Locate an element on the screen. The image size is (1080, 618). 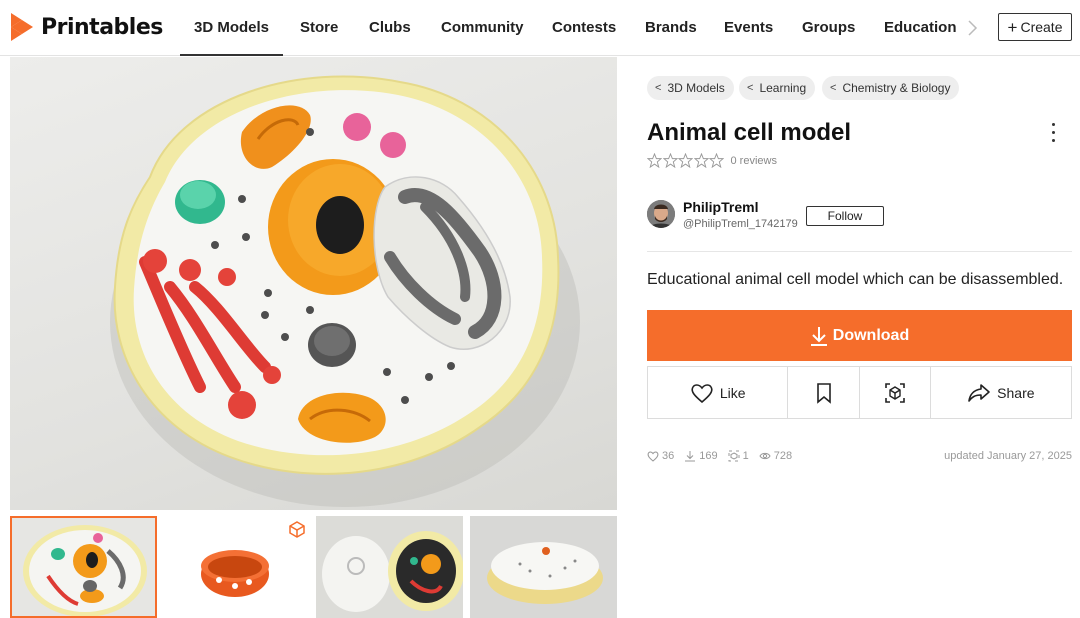
reviews-count: 0 reviews is located at coordinates (754, 161).